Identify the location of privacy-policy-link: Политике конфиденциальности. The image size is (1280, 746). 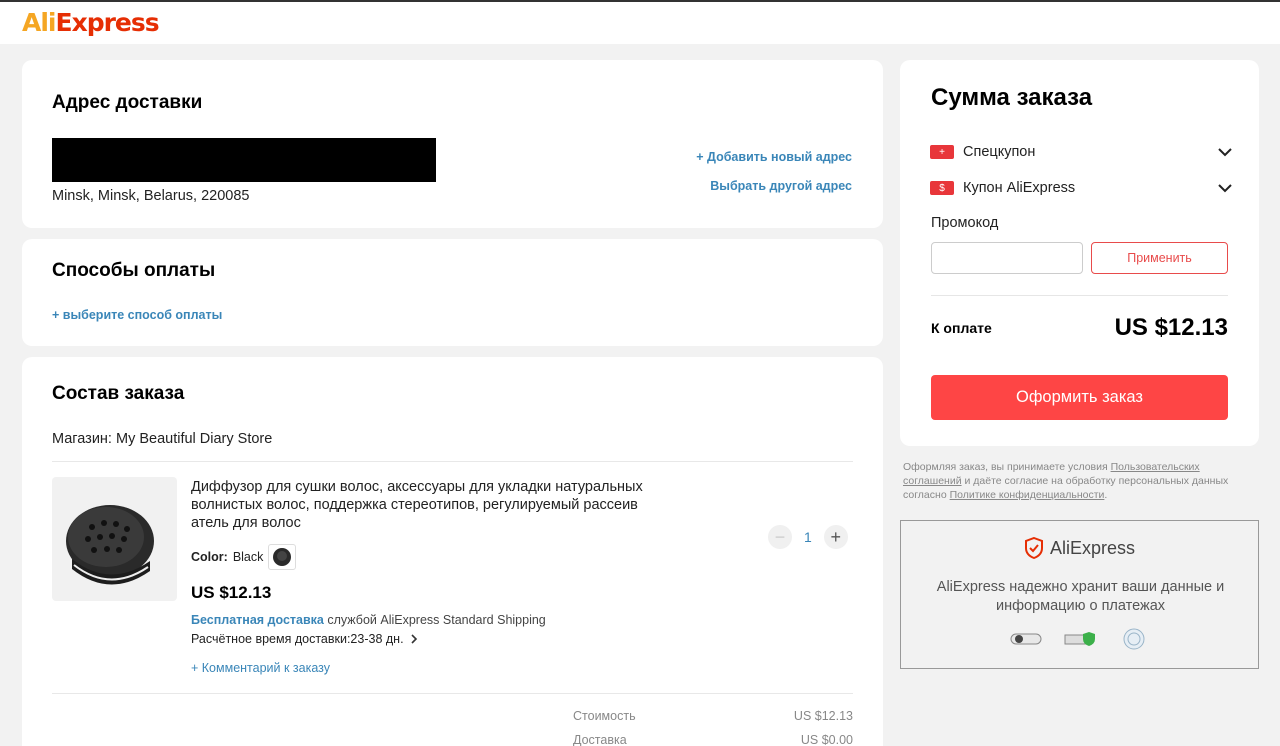
(1027, 495).